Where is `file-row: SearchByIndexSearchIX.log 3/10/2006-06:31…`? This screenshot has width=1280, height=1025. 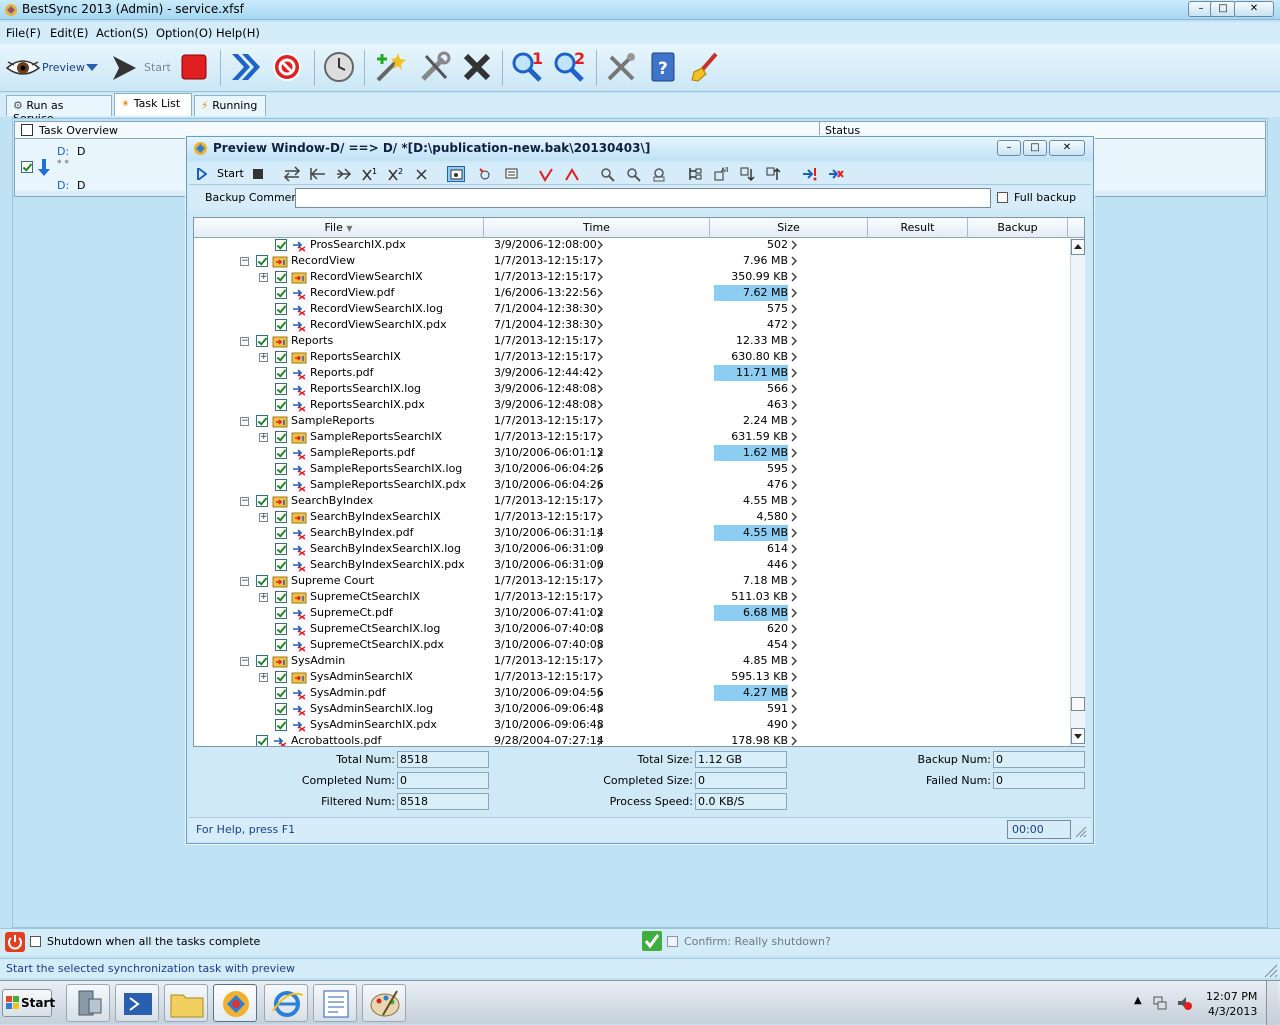
file-row: SearchByIndexSearchIX.log 3/10/2006-06:31… is located at coordinates (631, 549).